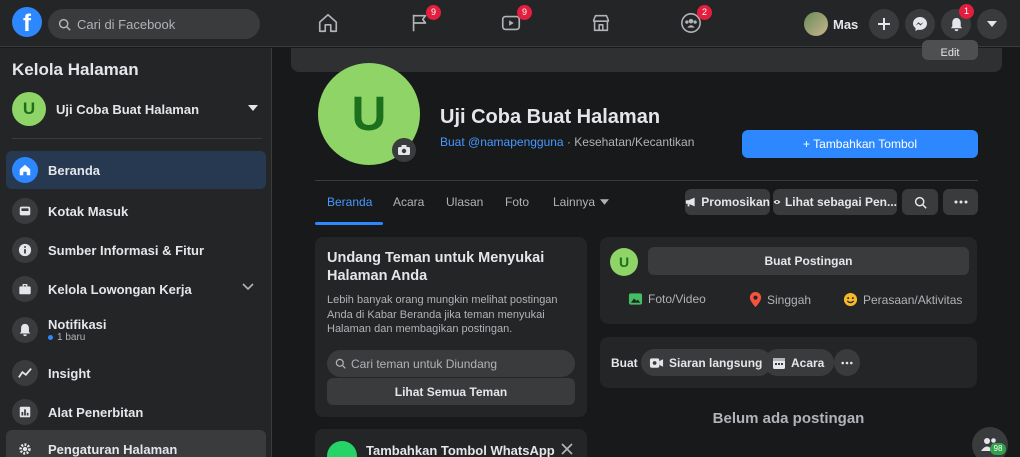 Image resolution: width=1020 pixels, height=457 pixels. Describe the element at coordinates (860, 144) in the screenshot. I see `add-button: + Tambahkan Tombol` at that location.